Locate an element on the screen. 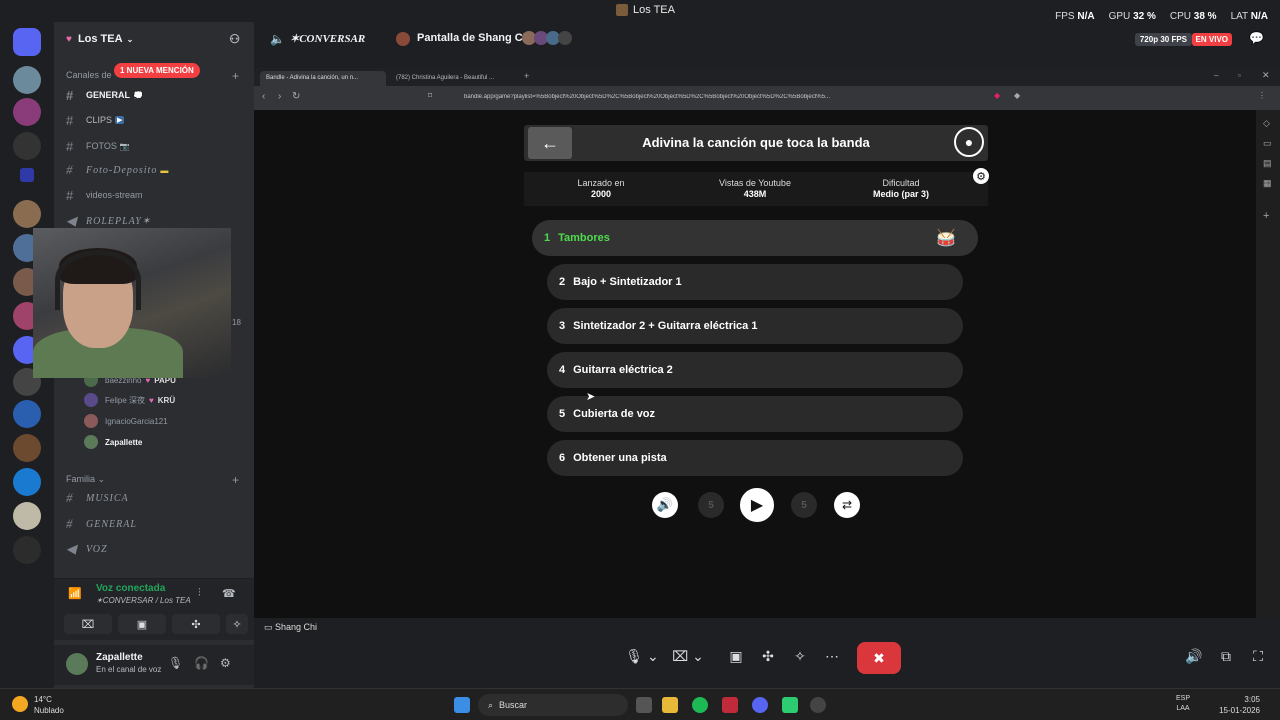  channel-foto-deposito: # Foto-Deposito ▬ is located at coordinates (117, 170).